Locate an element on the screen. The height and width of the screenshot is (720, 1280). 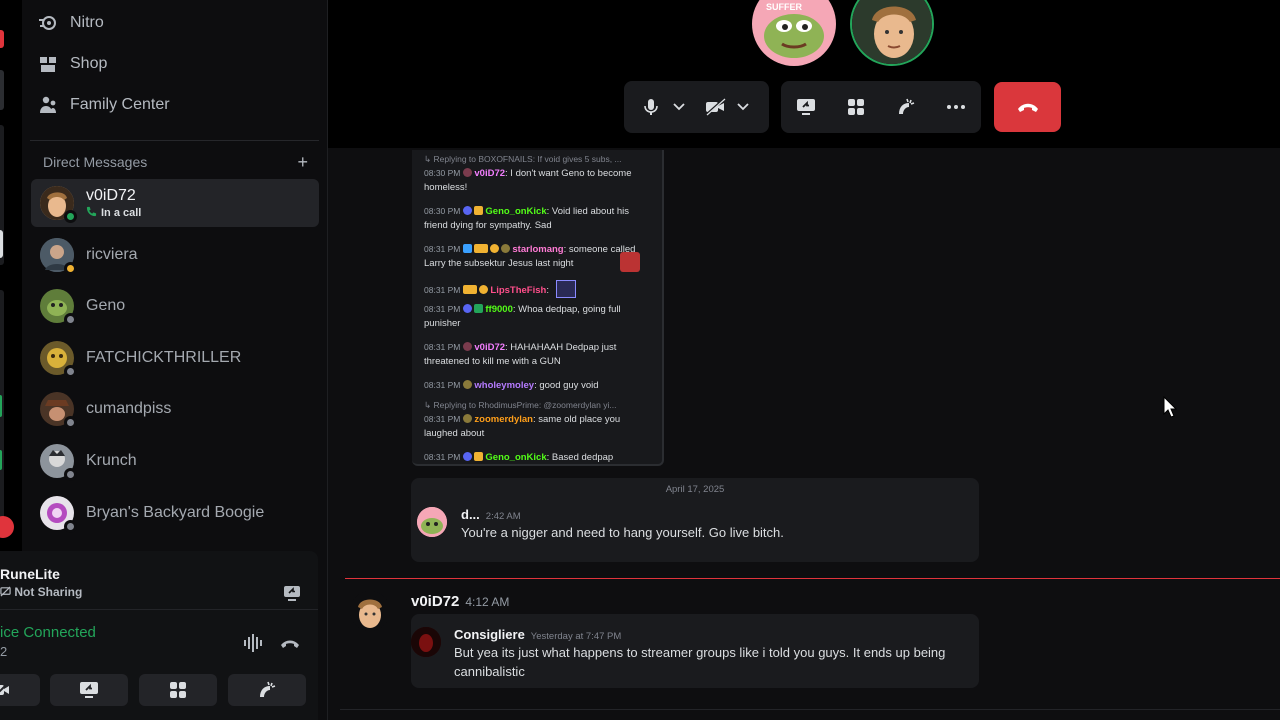
mic-camera-controls is located at coordinates (696, 107).